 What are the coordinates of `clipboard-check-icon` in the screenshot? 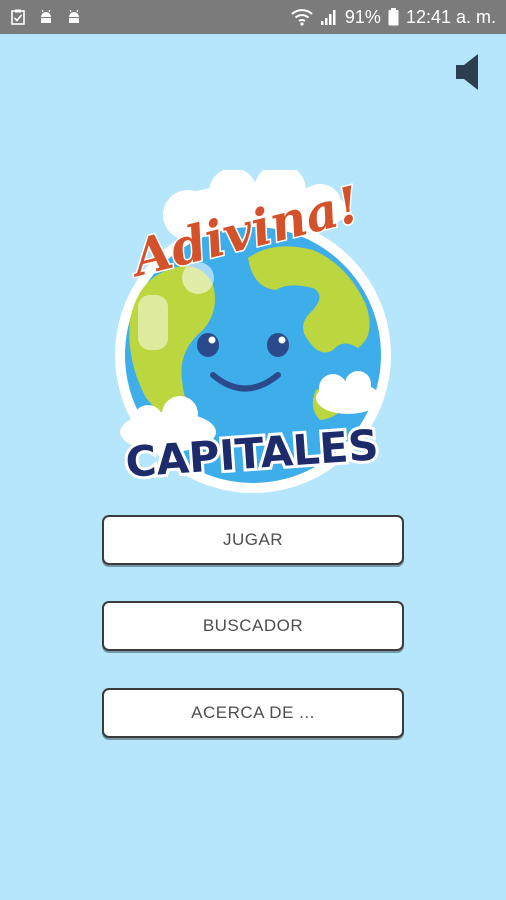 It's located at (18, 17).